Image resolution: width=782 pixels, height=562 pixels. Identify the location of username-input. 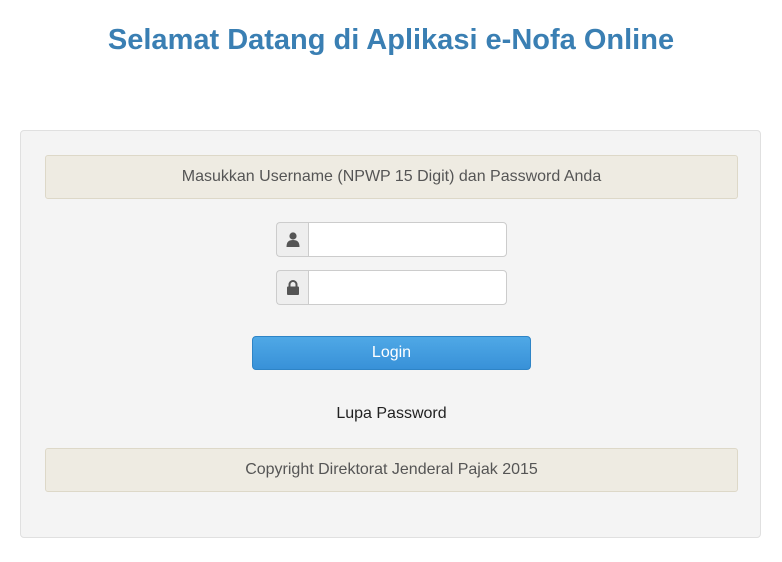
(407, 239).